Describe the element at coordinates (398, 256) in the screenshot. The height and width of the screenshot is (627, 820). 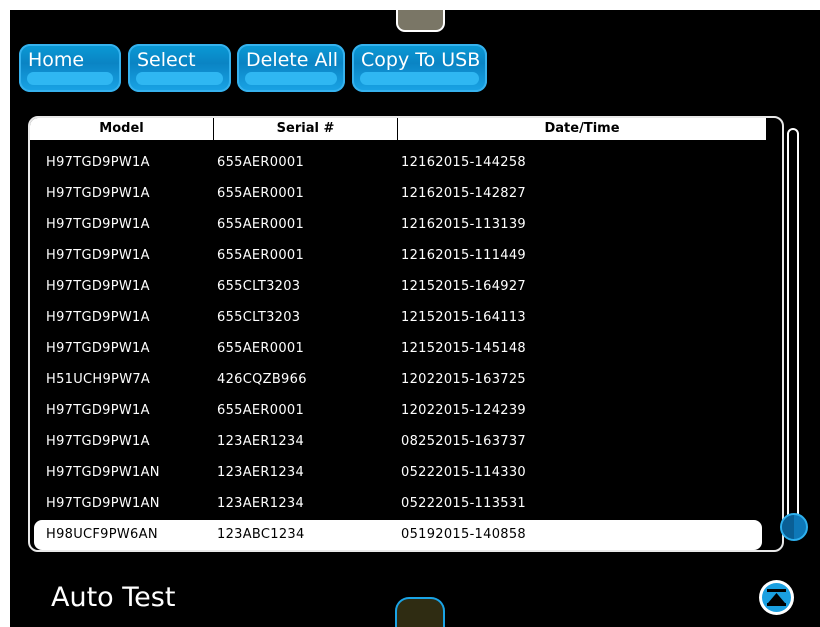
I see `table-row: H97TGD9PW1A 655AER0001 12162015-111449` at that location.